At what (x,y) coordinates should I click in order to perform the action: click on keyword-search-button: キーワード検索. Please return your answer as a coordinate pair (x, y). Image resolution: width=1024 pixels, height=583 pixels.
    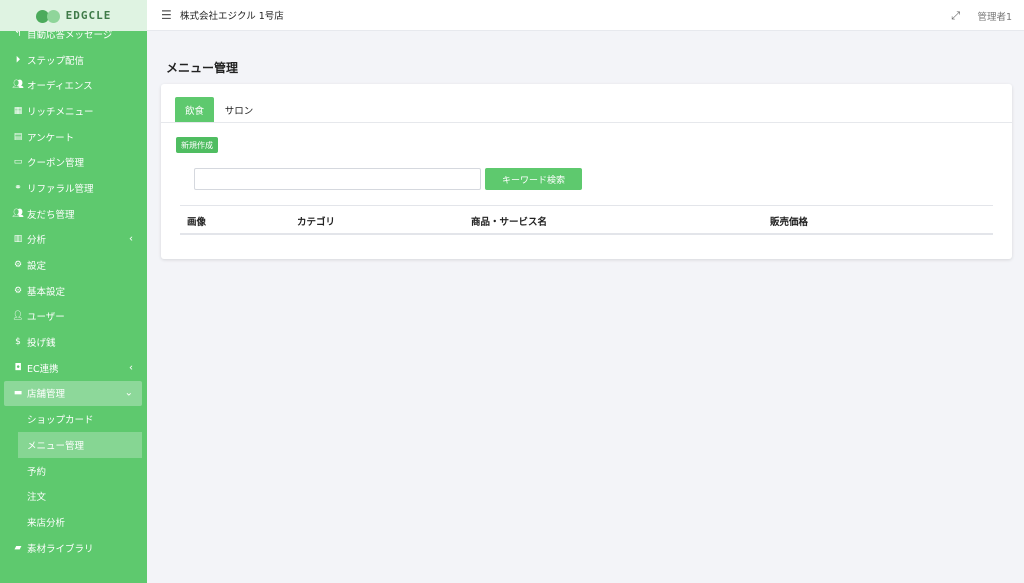
    Looking at the image, I should click on (533, 179).